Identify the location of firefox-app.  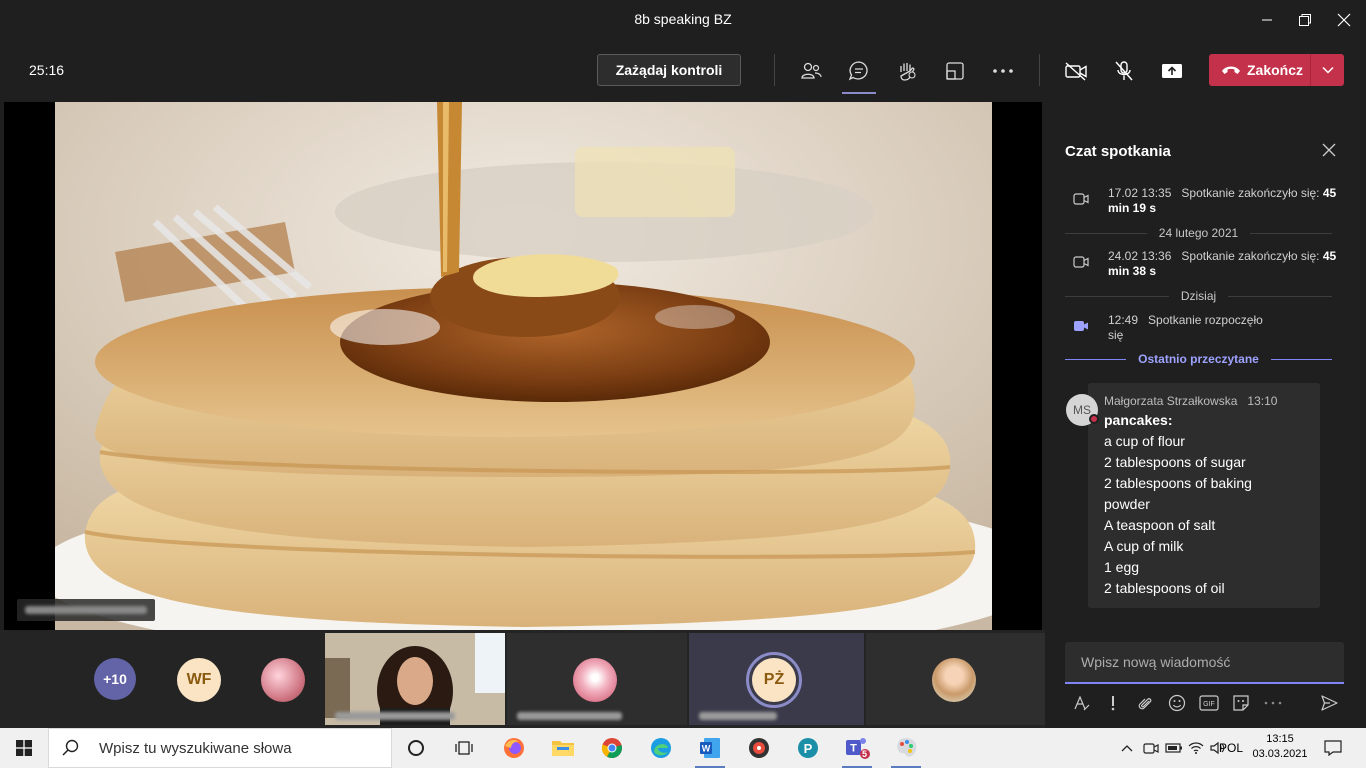
(514, 748).